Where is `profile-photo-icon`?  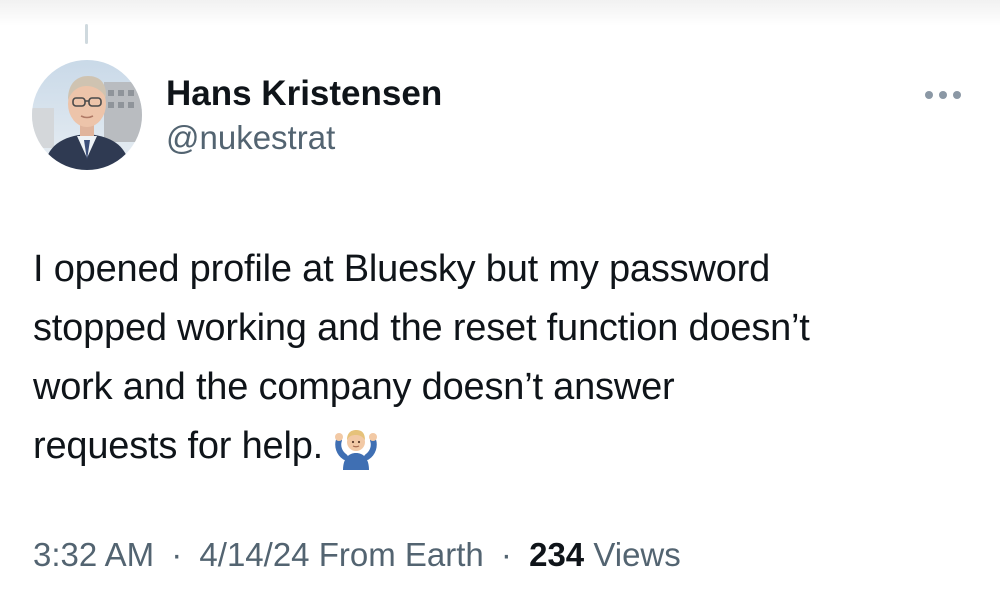 profile-photo-icon is located at coordinates (87, 115).